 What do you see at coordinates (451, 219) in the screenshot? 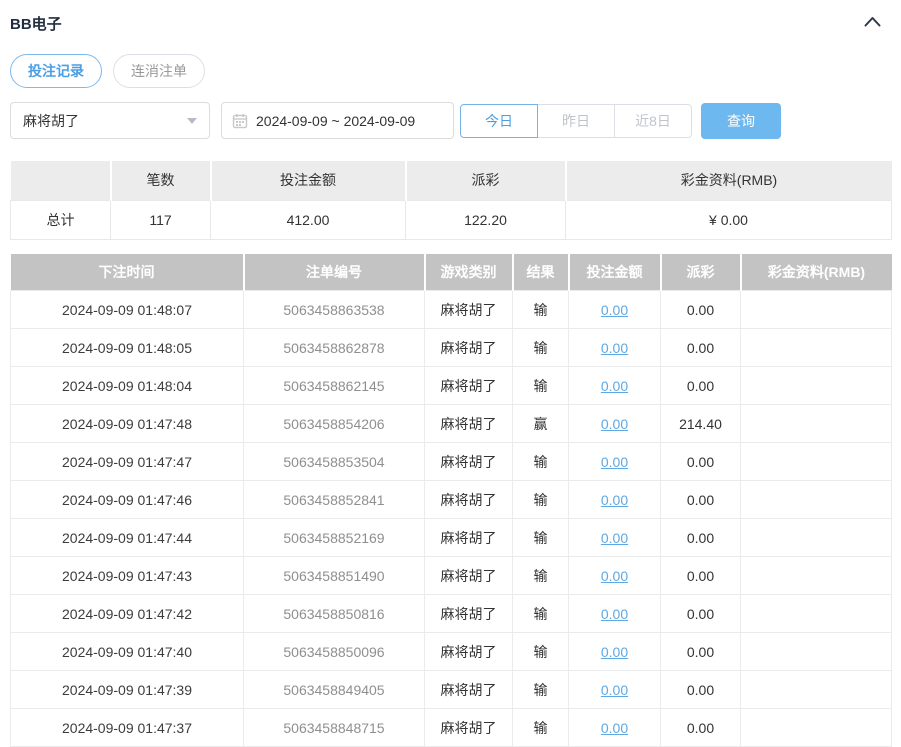
I see `summary-total-row: 总计 117 412.00 122.20 ¥ 0.00` at bounding box center [451, 219].